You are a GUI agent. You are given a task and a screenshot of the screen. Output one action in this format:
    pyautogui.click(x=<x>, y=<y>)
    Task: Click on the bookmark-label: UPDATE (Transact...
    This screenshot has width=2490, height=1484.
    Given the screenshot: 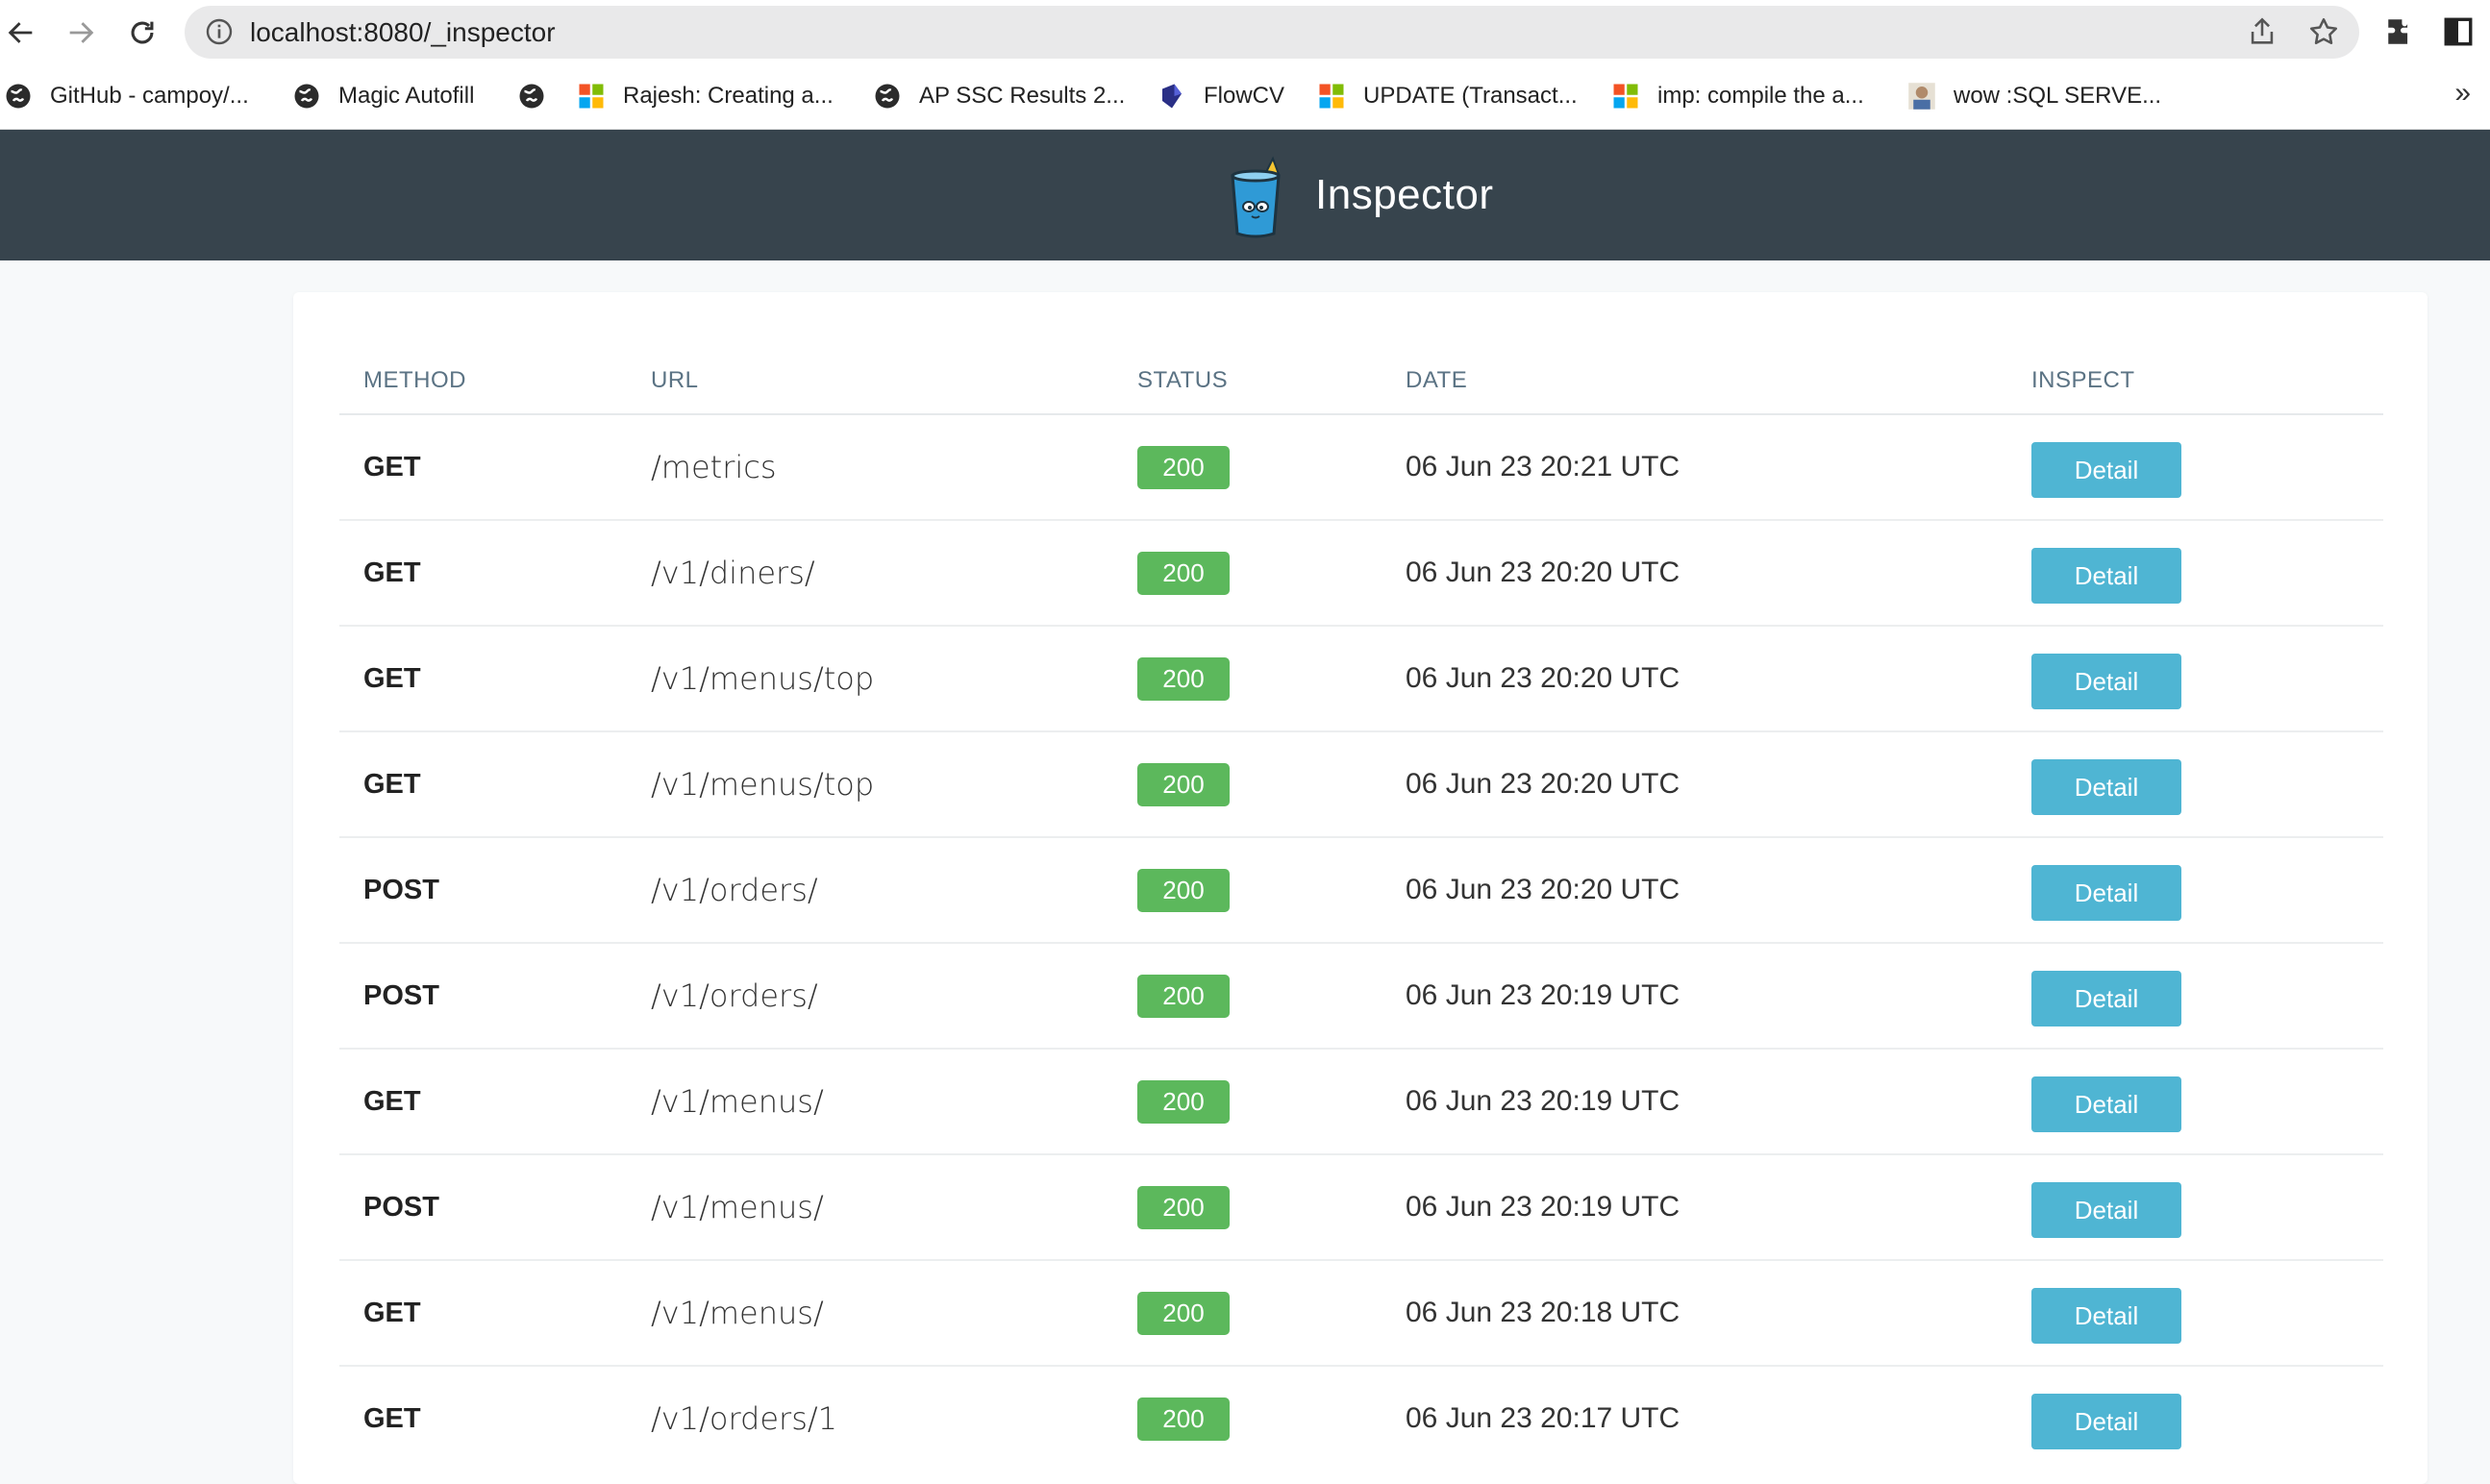 What is the action you would take?
    pyautogui.click(x=1470, y=96)
    